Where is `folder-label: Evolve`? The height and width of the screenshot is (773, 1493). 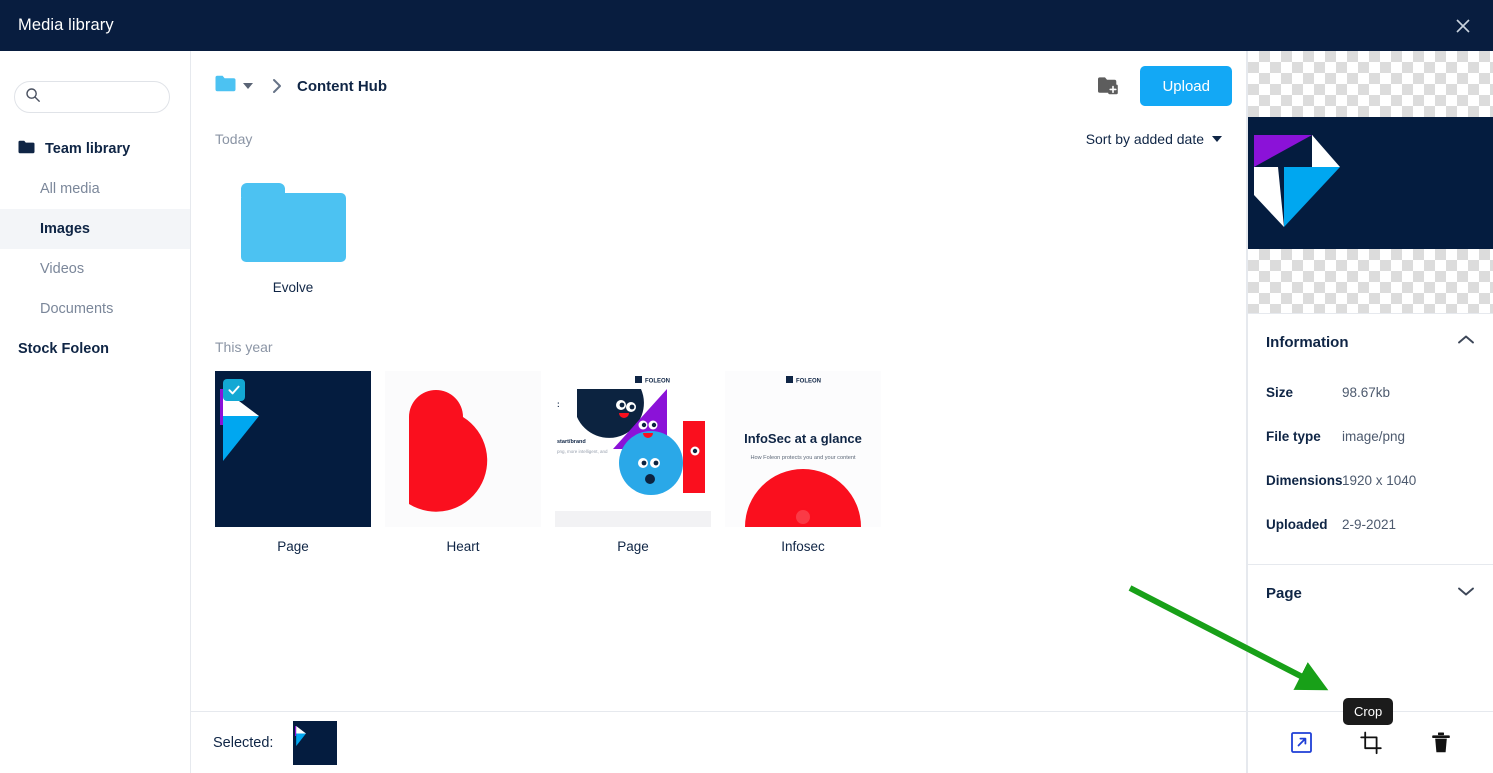
folder-label: Evolve is located at coordinates (293, 287).